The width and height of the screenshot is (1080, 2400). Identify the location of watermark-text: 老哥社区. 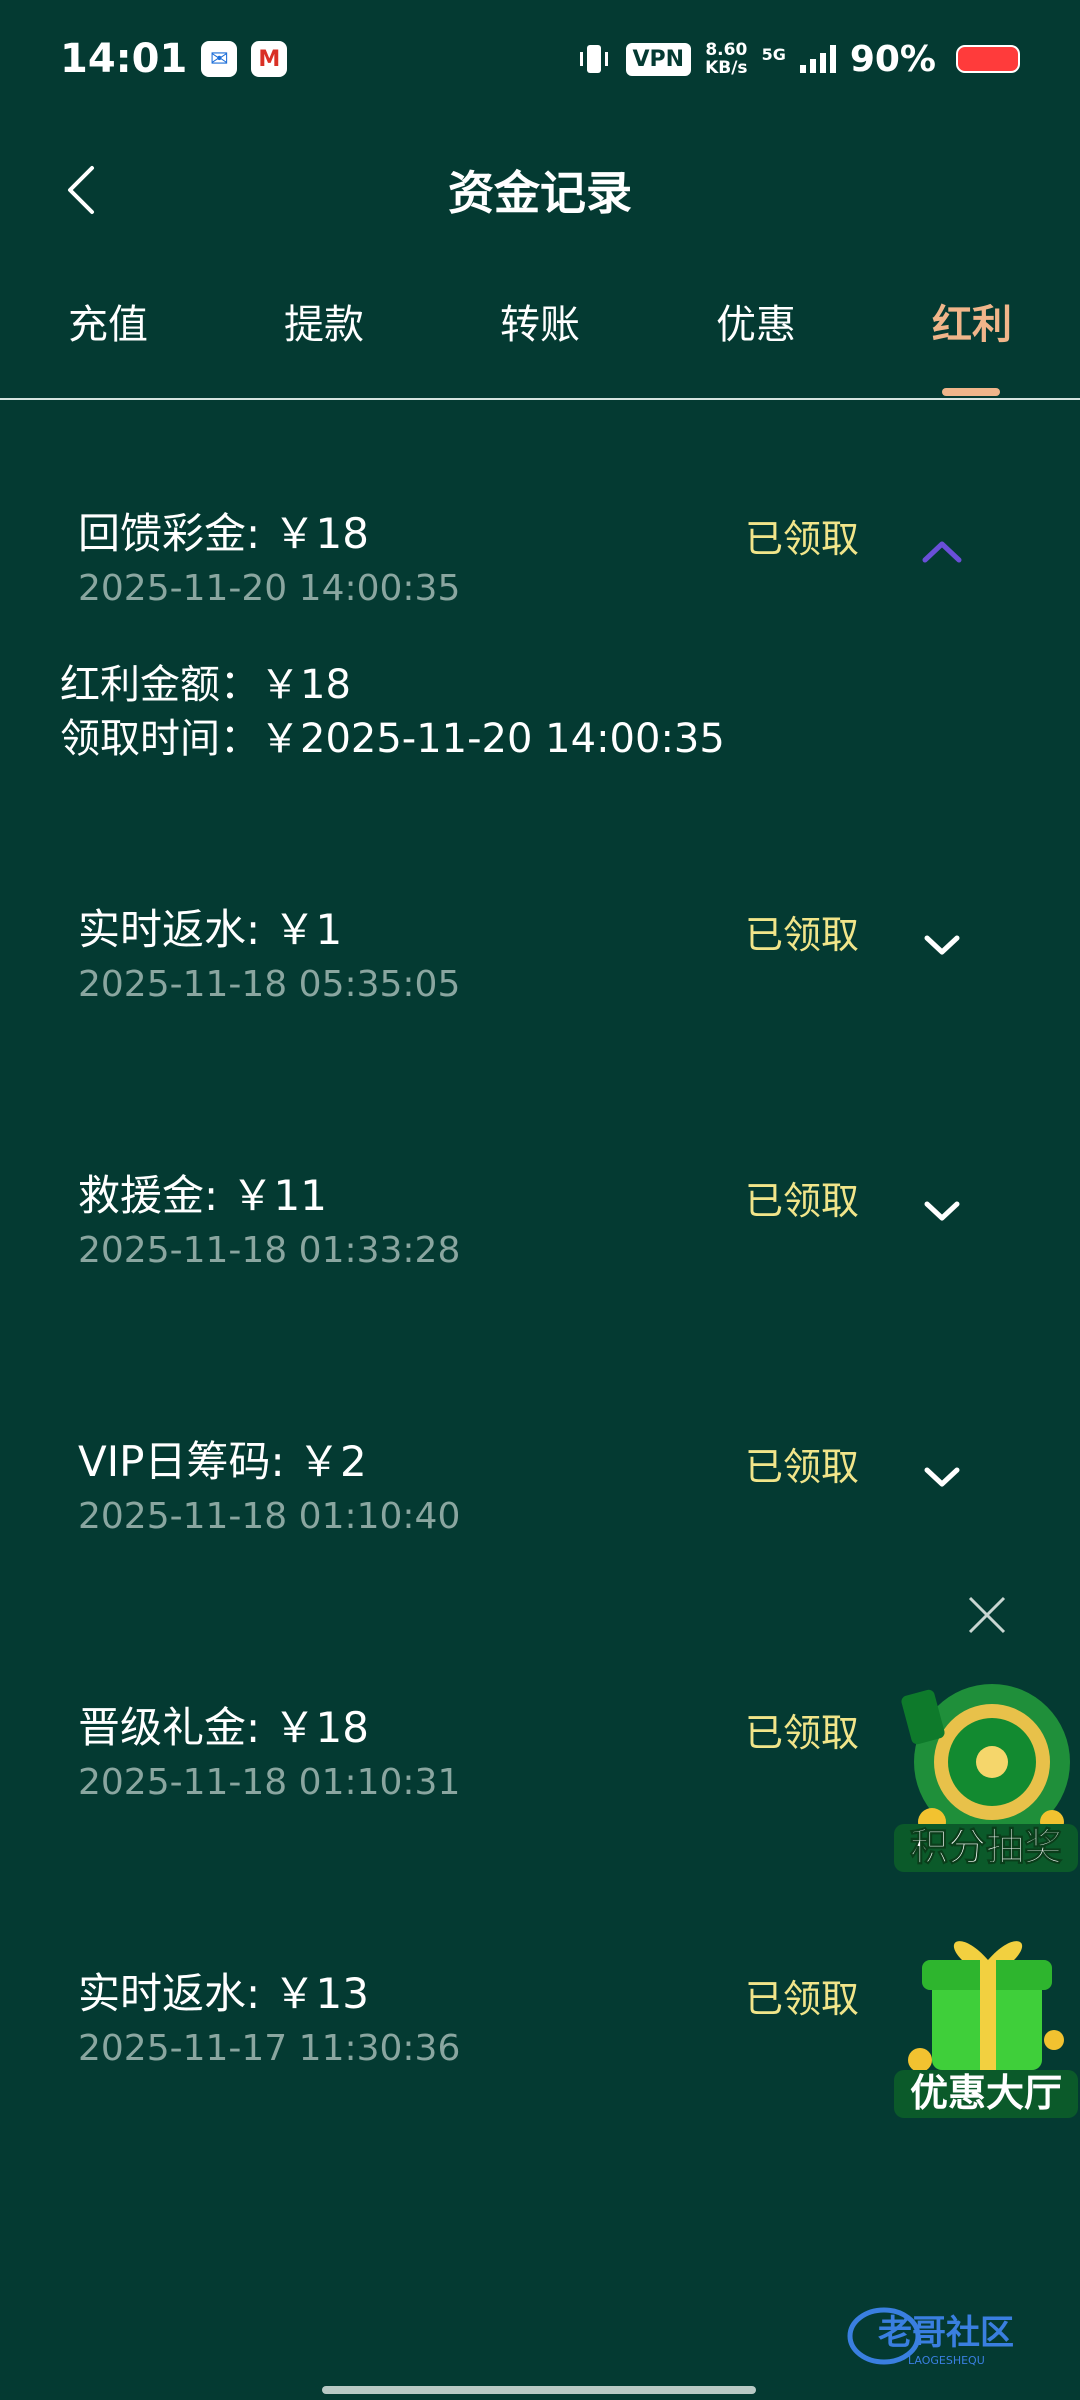
(946, 2333).